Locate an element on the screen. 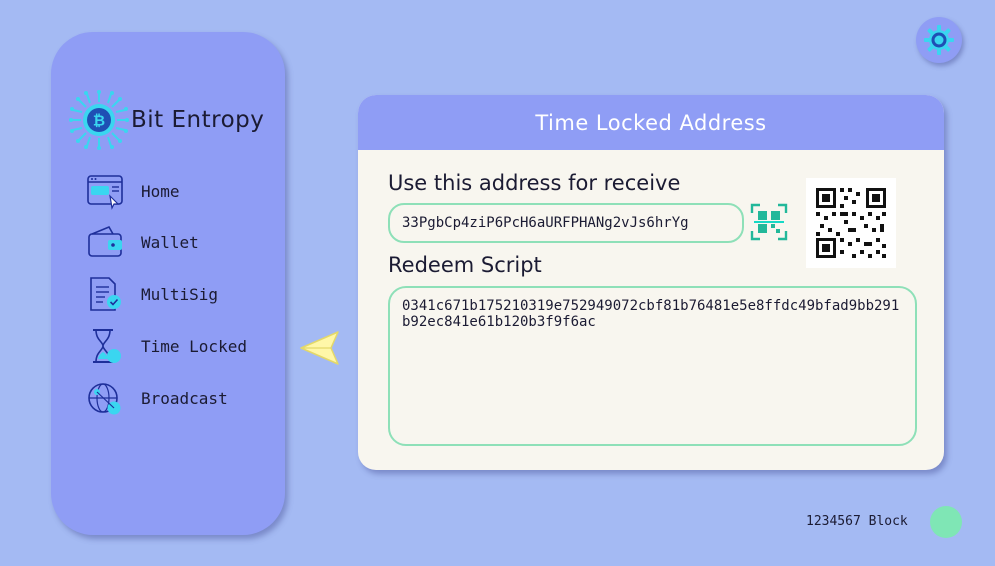  globe-broadcast-icon is located at coordinates (104, 399).